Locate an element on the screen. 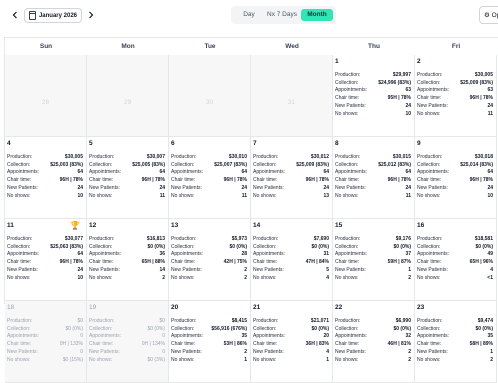  calendar-day-cell: 30 is located at coordinates (210, 96).